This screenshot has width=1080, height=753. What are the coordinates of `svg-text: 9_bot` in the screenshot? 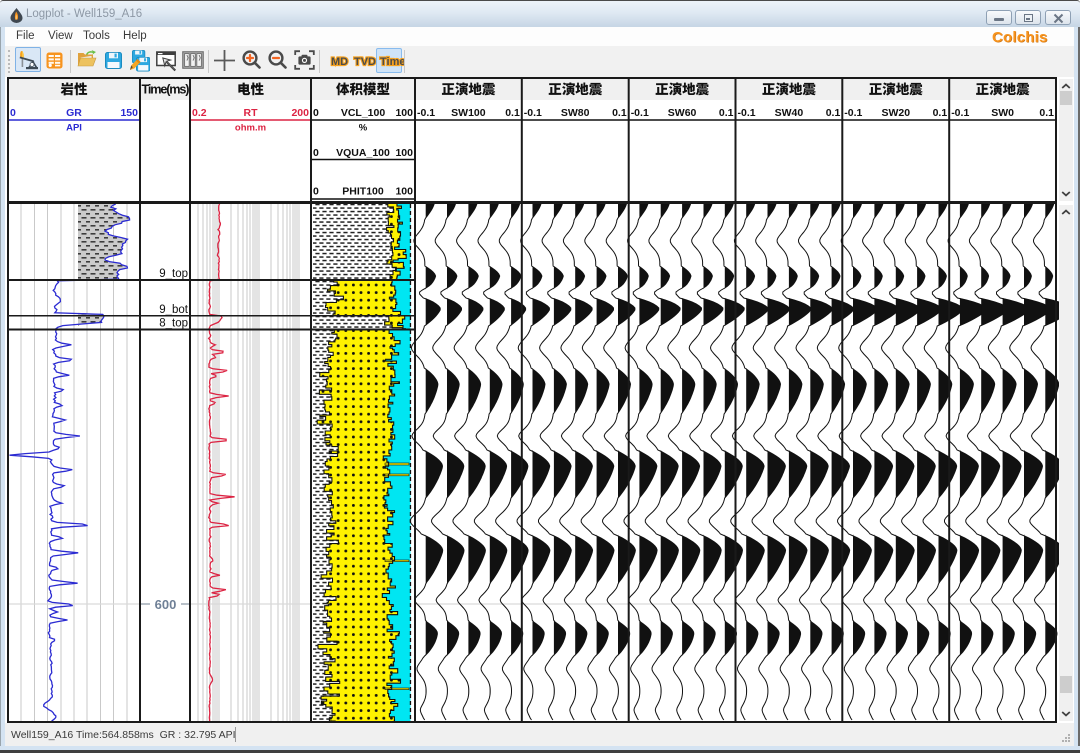 It's located at (174, 310).